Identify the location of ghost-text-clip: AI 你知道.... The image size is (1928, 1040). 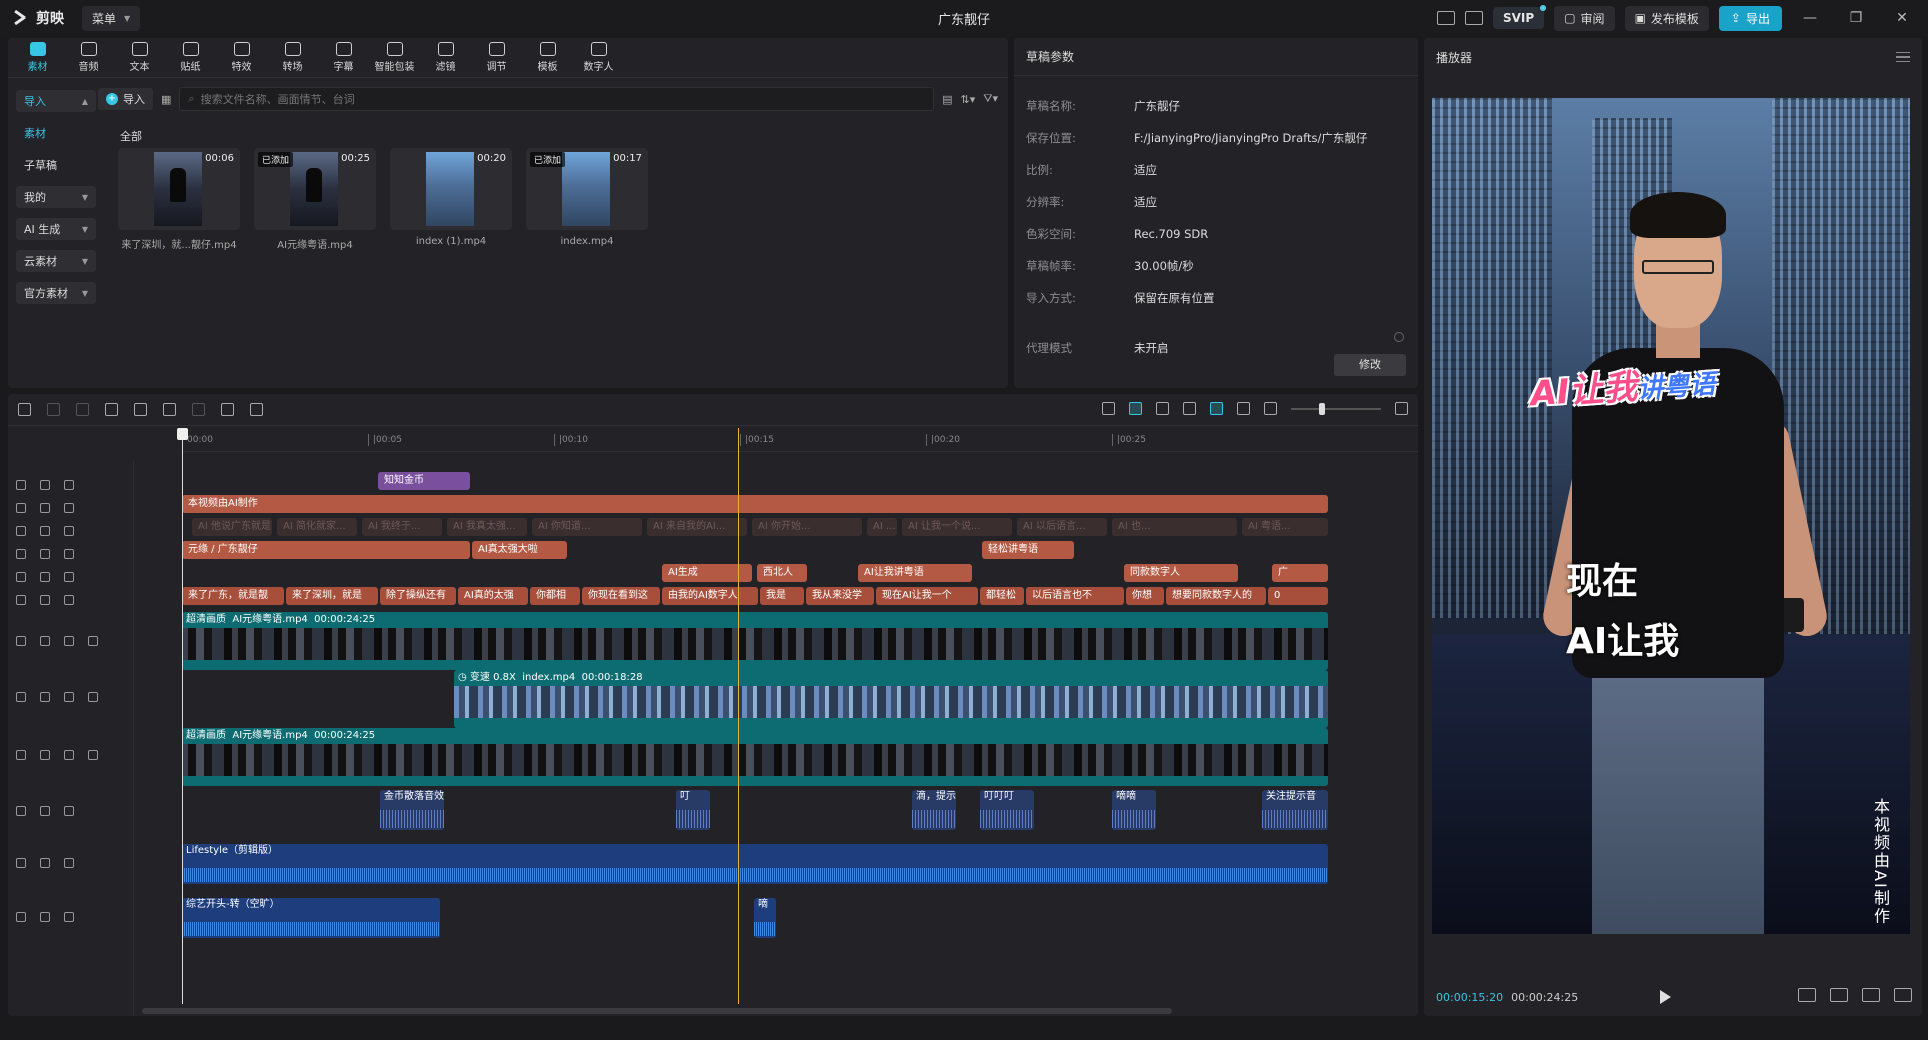
(587, 527).